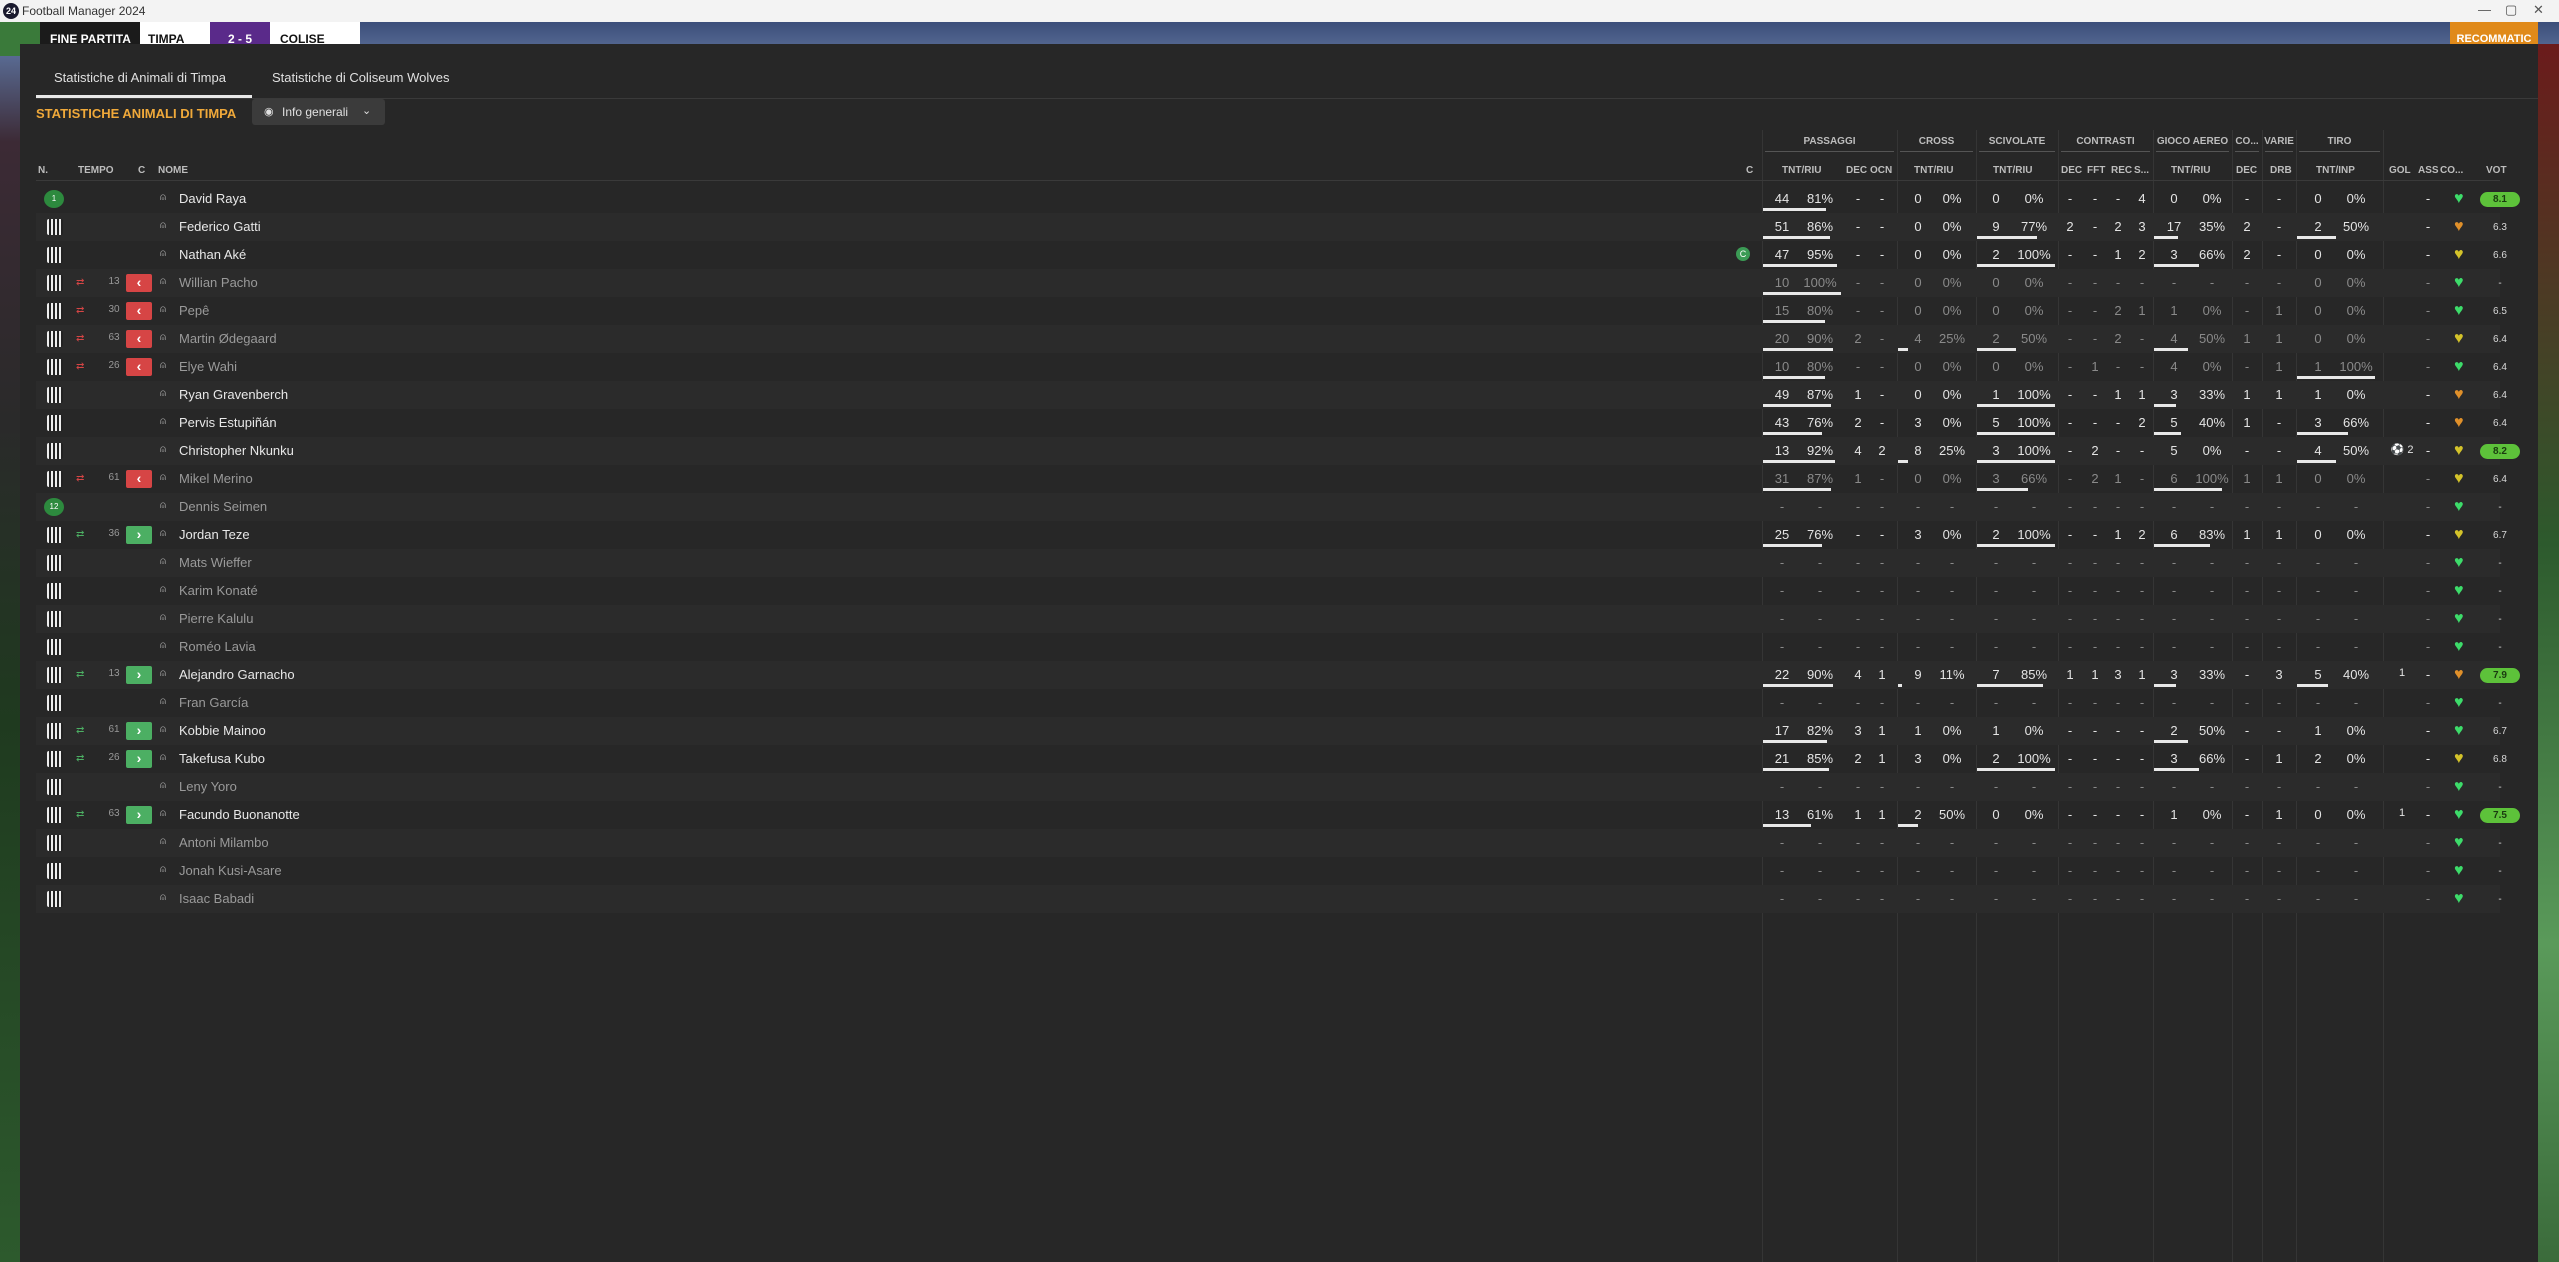  What do you see at coordinates (212, 198) in the screenshot?
I see `player-name: David Raya` at bounding box center [212, 198].